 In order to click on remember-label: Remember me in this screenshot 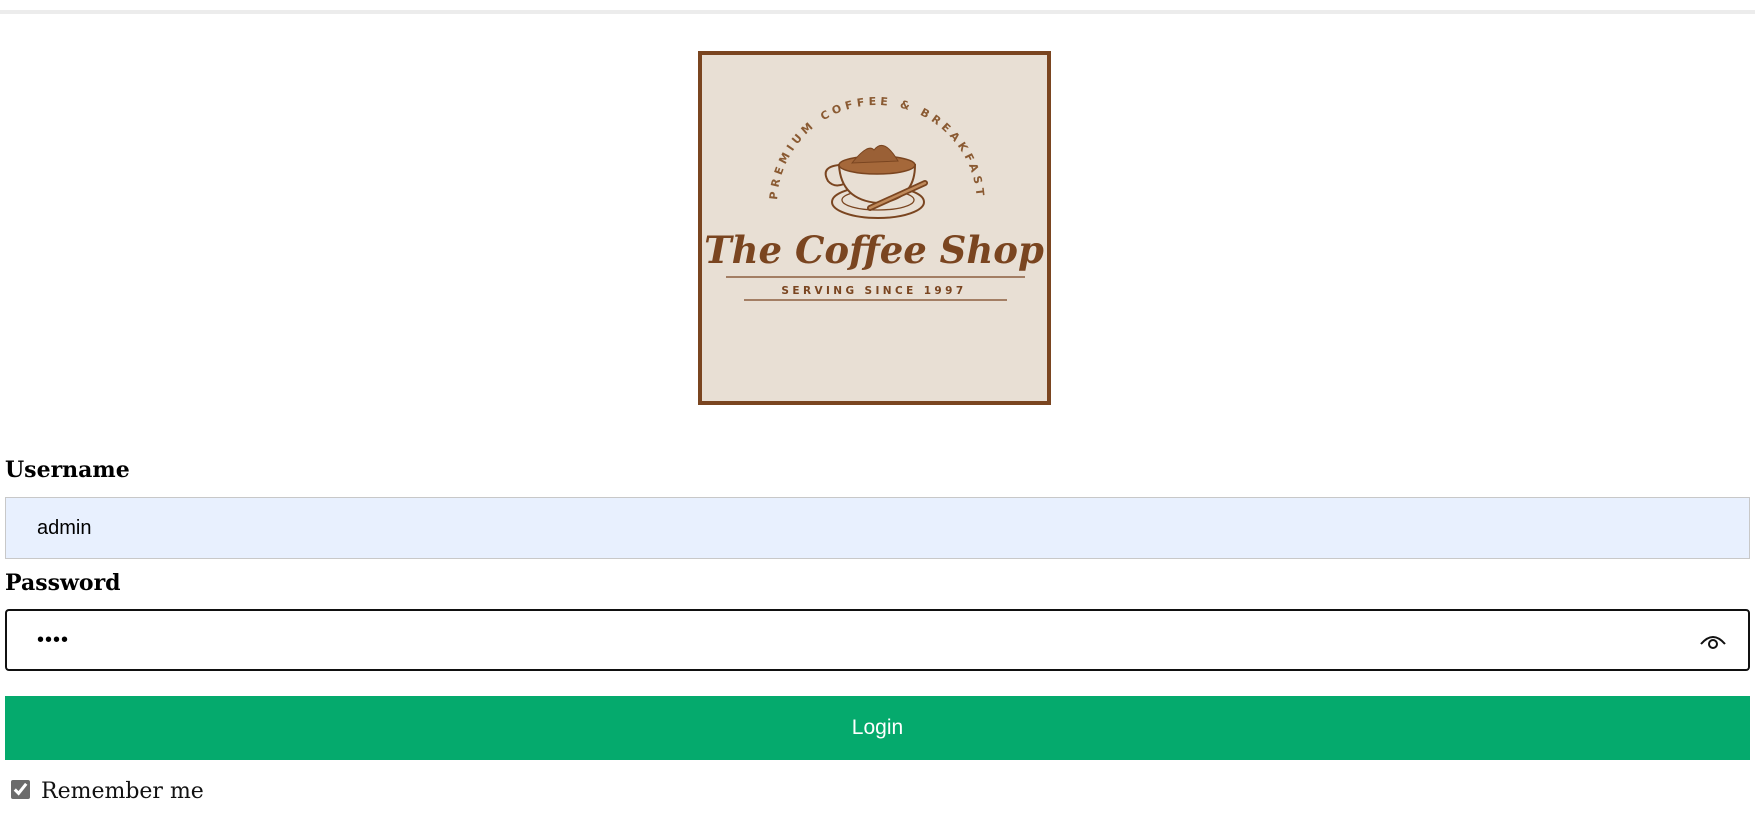, I will do `click(122, 791)`.